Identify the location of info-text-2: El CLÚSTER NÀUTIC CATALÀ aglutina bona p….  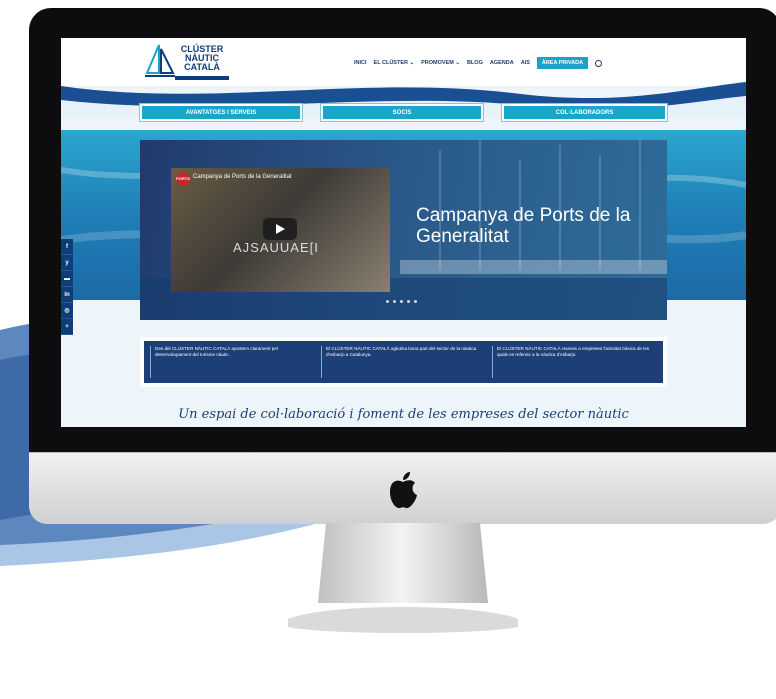
(403, 362).